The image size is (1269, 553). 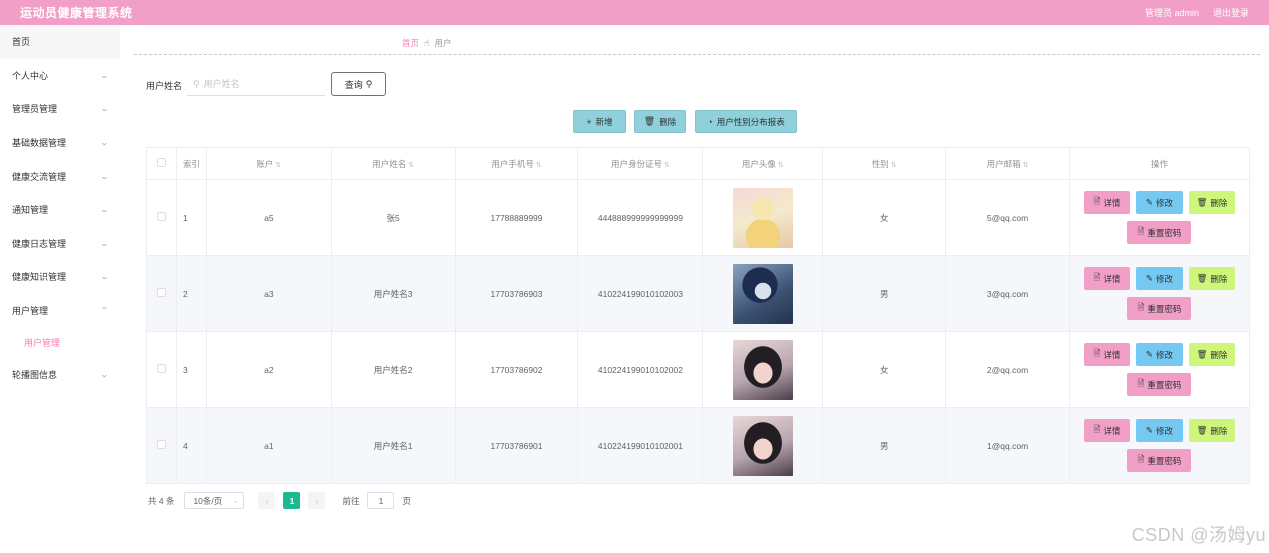 What do you see at coordinates (636, 163) in the screenshot?
I see `header-label: 用户身份证号` at bounding box center [636, 163].